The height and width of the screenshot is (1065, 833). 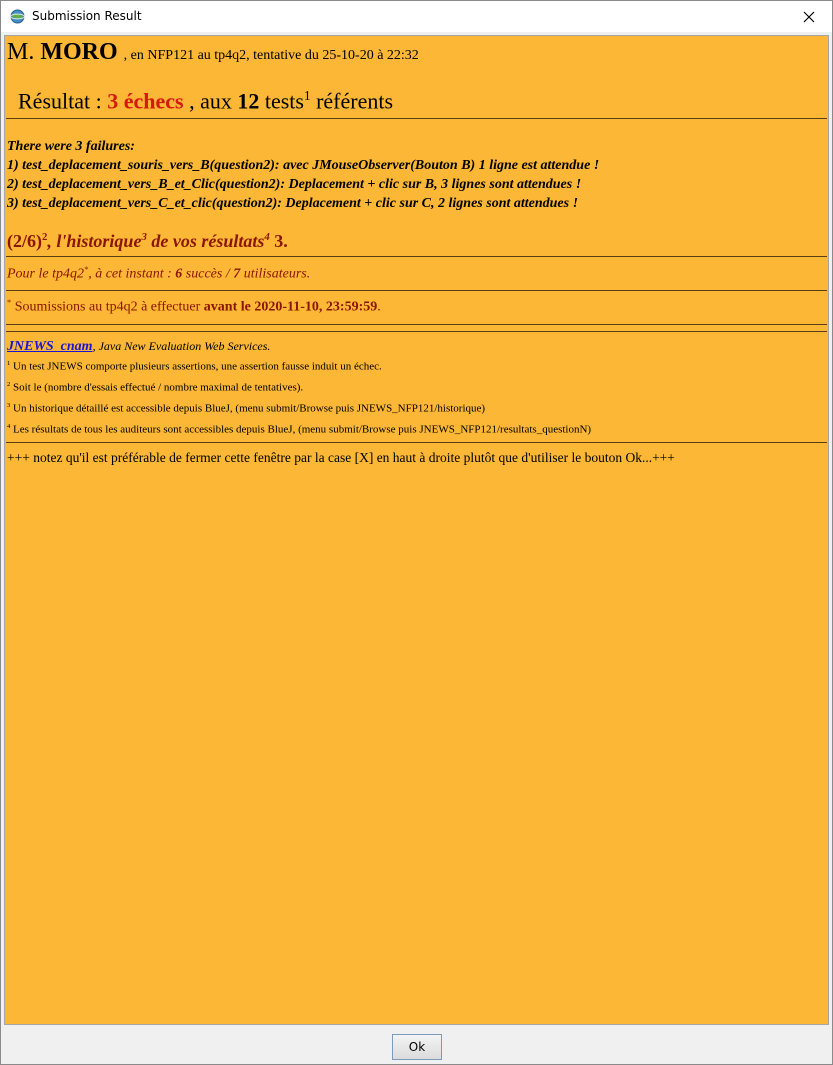 I want to click on footnote-number: 2, so click(x=9, y=384).